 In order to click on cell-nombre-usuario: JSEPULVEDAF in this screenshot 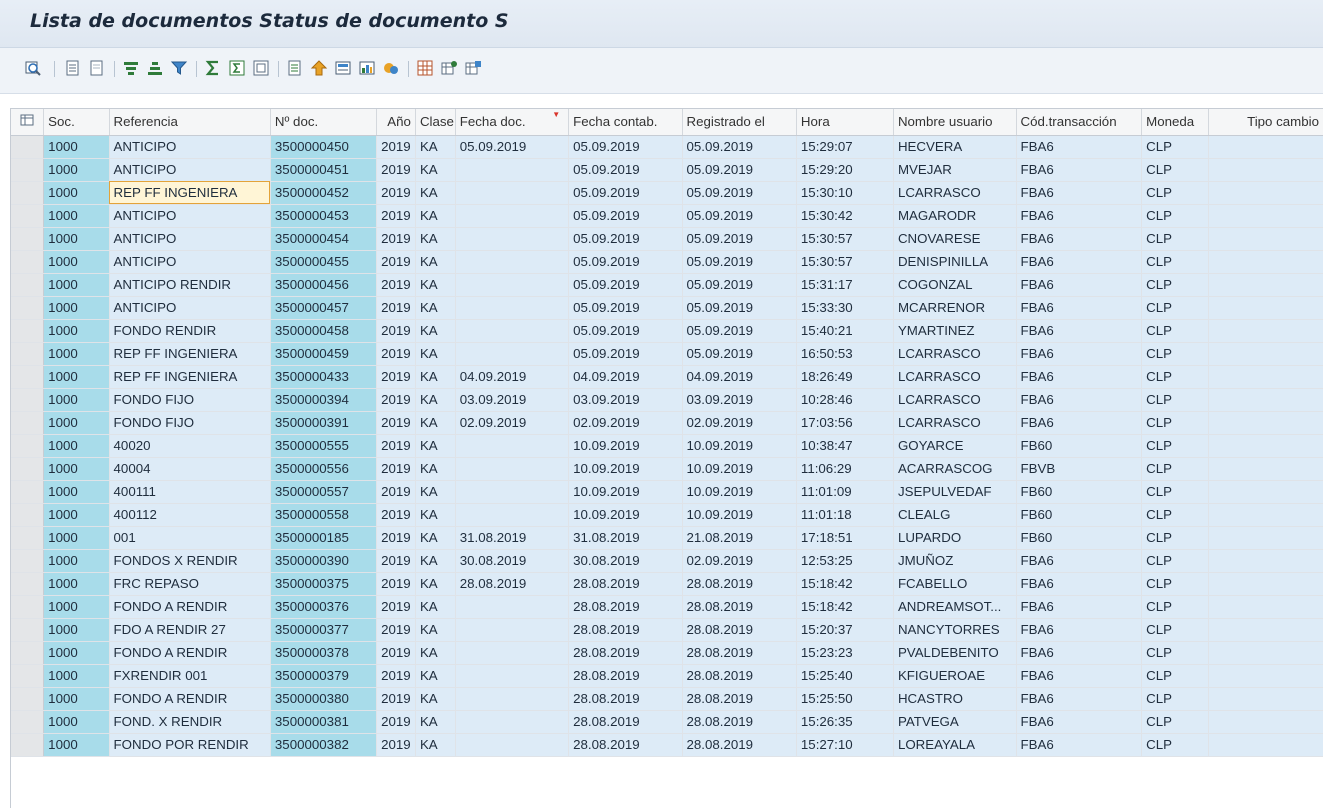, I will do `click(955, 492)`.